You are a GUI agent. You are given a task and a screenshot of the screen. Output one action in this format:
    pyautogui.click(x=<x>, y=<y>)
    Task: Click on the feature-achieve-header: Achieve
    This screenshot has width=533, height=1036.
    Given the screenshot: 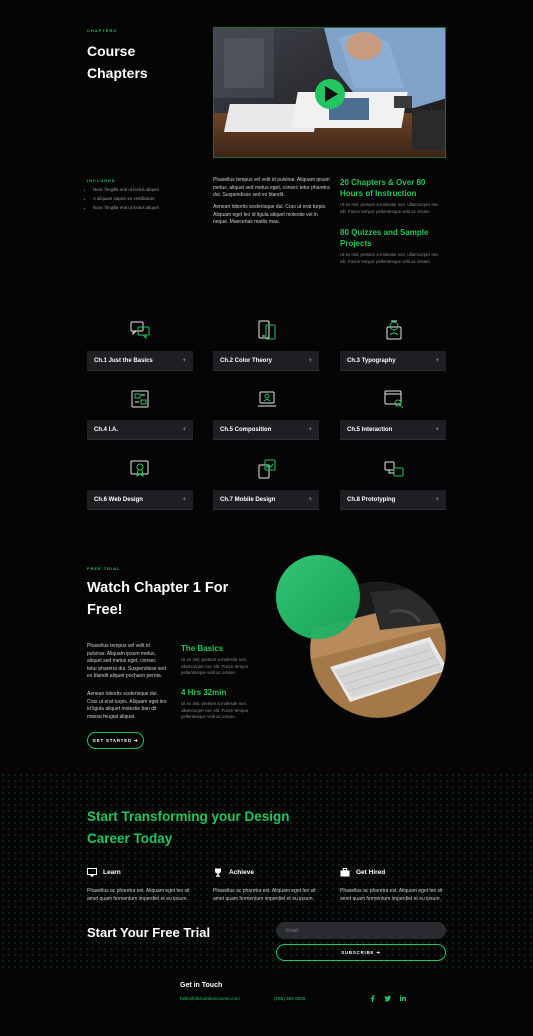 What is the action you would take?
    pyautogui.click(x=233, y=872)
    